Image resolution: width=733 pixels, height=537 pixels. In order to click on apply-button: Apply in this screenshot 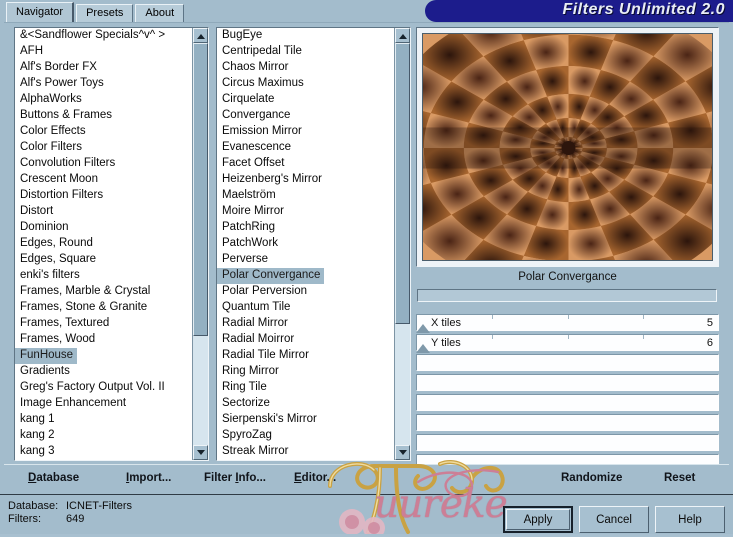, I will do `click(538, 519)`.